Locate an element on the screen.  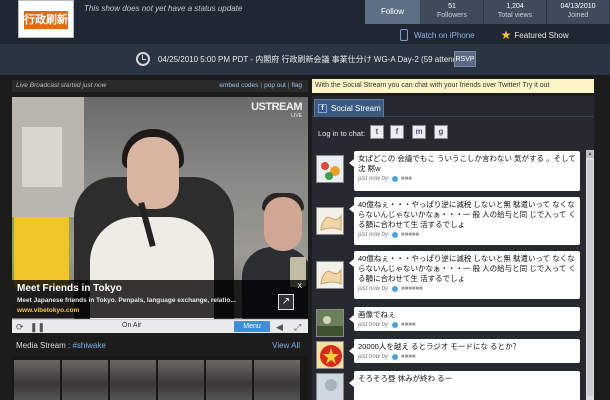
message-user: ■■■ is located at coordinates (406, 179).